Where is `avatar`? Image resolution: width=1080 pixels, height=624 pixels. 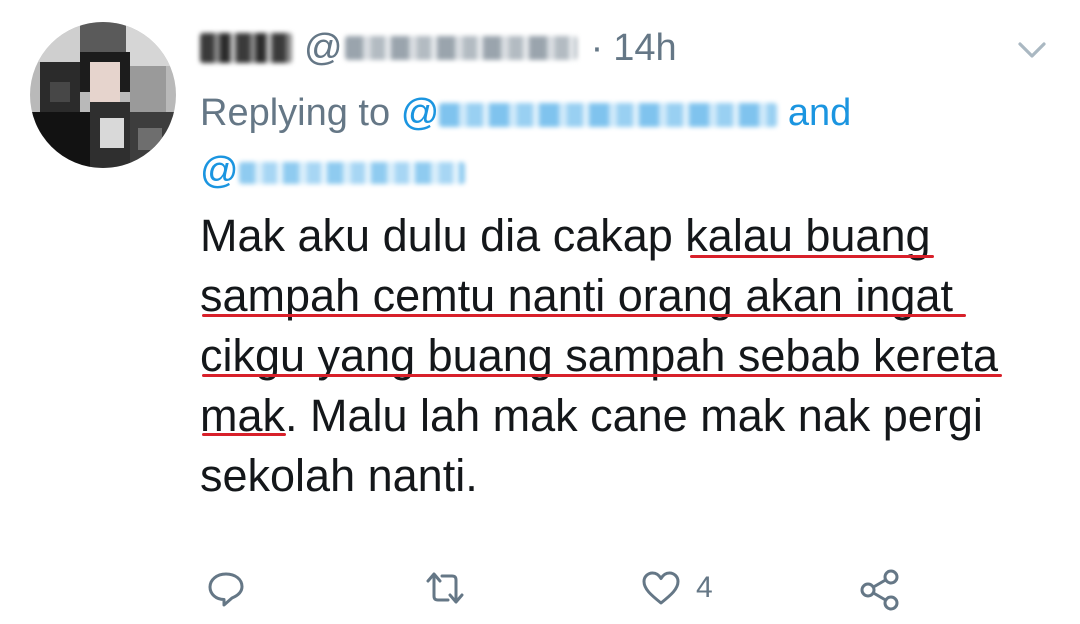
avatar is located at coordinates (103, 95).